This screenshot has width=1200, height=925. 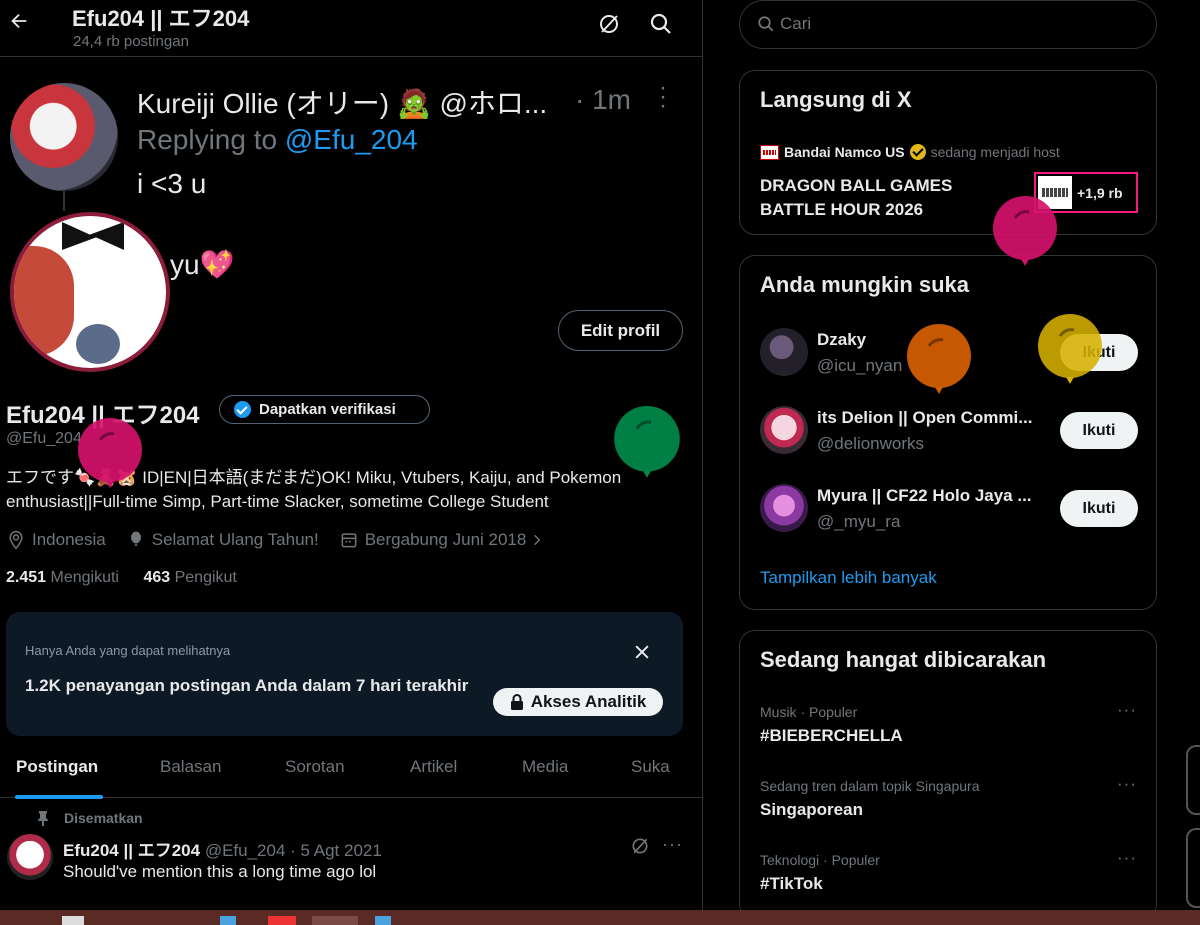 I want to click on bandai-namco-logo, so click(x=769, y=152).